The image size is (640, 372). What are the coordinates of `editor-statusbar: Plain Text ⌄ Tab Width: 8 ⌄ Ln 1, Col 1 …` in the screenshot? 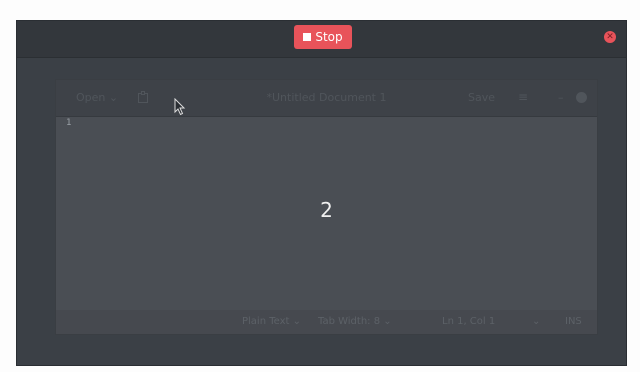 It's located at (326, 322).